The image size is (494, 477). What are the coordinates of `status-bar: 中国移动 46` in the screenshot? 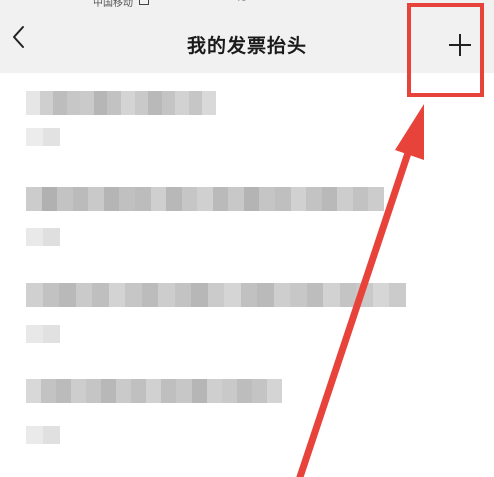 It's located at (247, 5).